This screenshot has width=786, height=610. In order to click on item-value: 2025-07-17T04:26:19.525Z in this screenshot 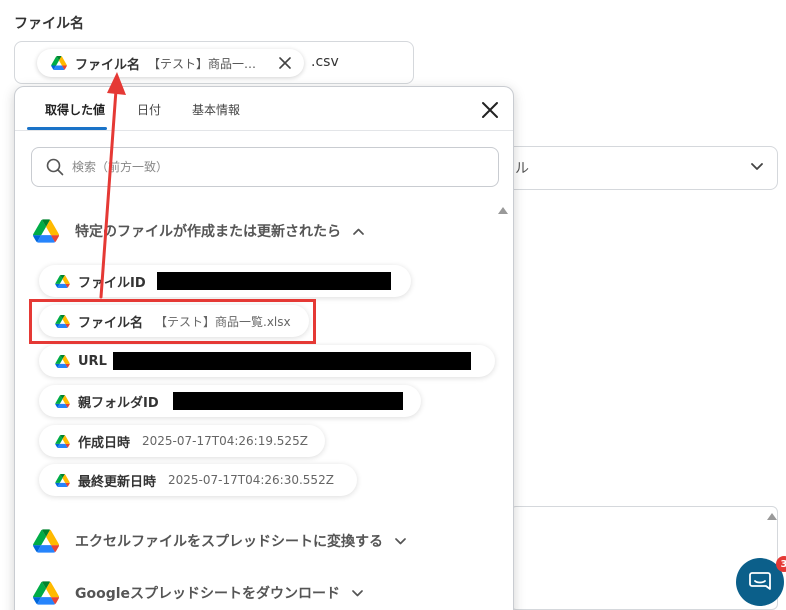, I will do `click(225, 441)`.